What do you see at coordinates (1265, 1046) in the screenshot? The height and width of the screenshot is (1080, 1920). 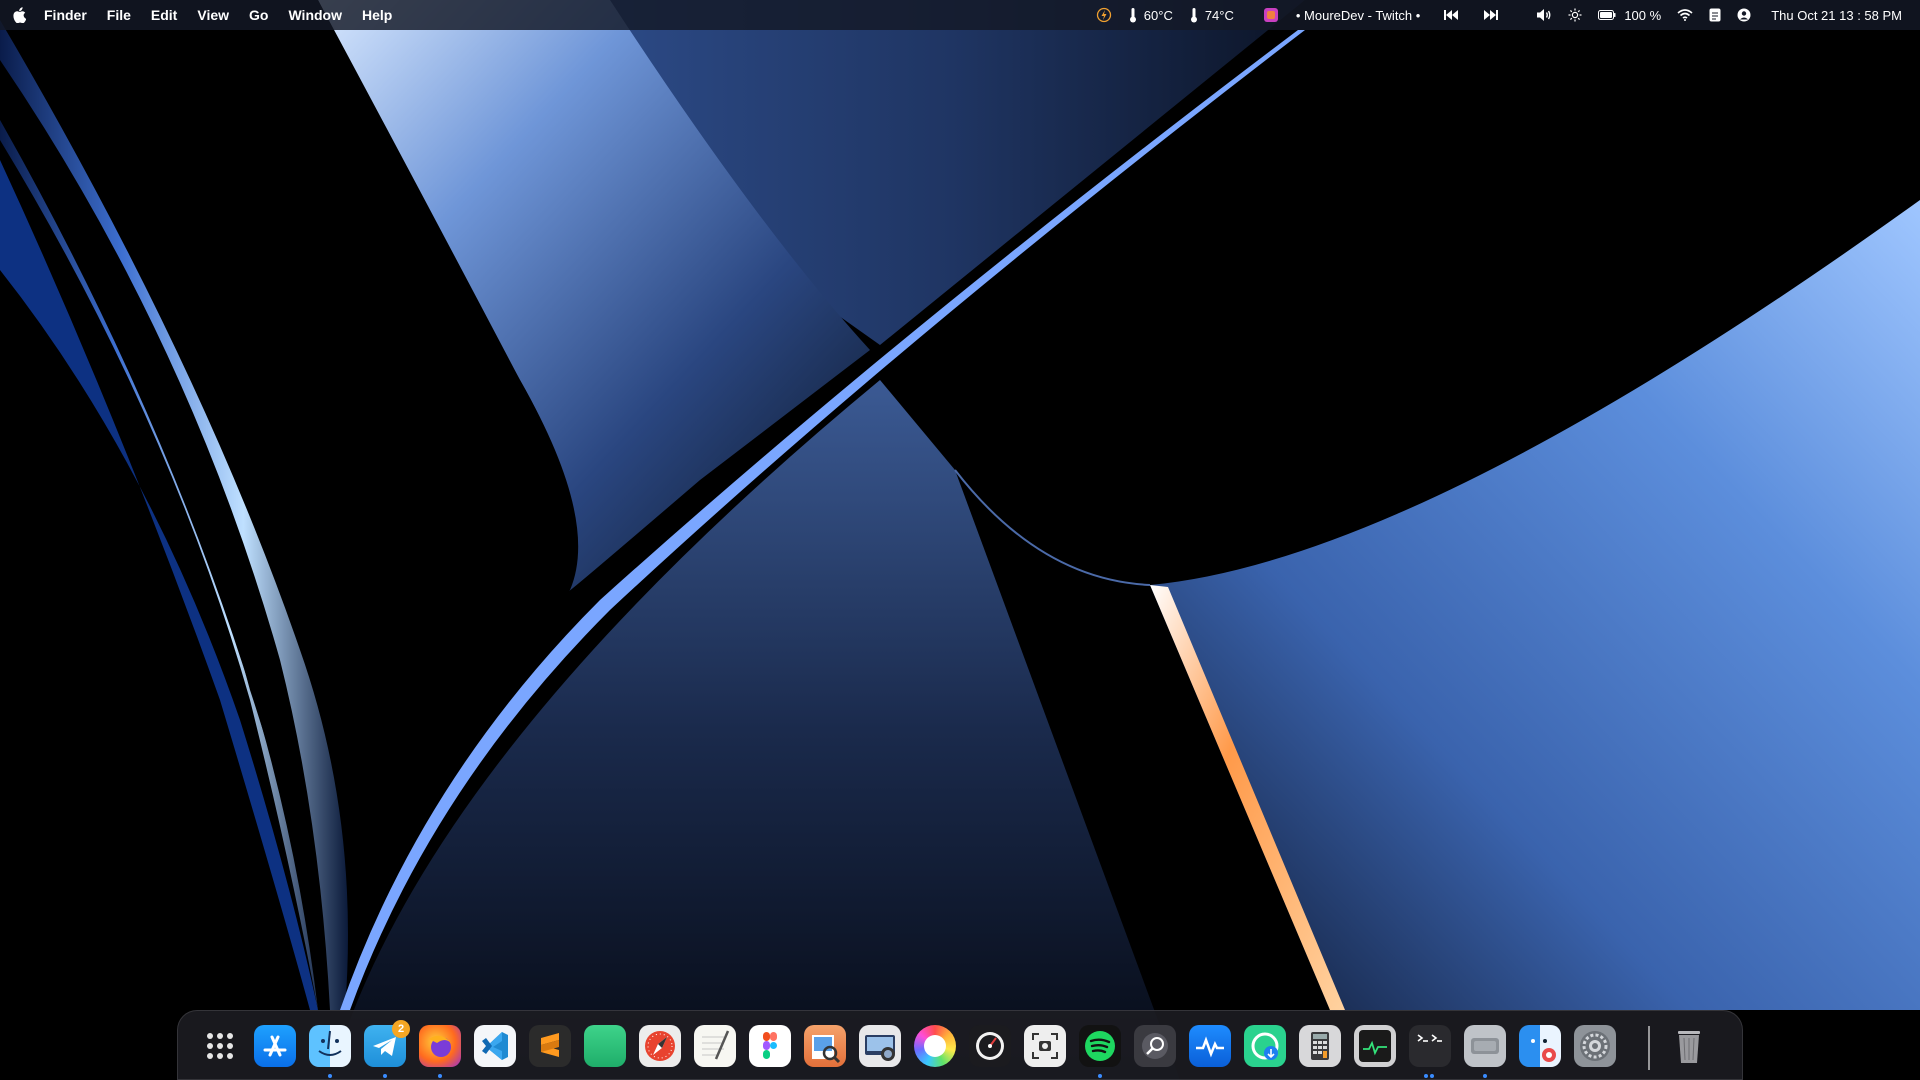 I see `download-app-icon` at bounding box center [1265, 1046].